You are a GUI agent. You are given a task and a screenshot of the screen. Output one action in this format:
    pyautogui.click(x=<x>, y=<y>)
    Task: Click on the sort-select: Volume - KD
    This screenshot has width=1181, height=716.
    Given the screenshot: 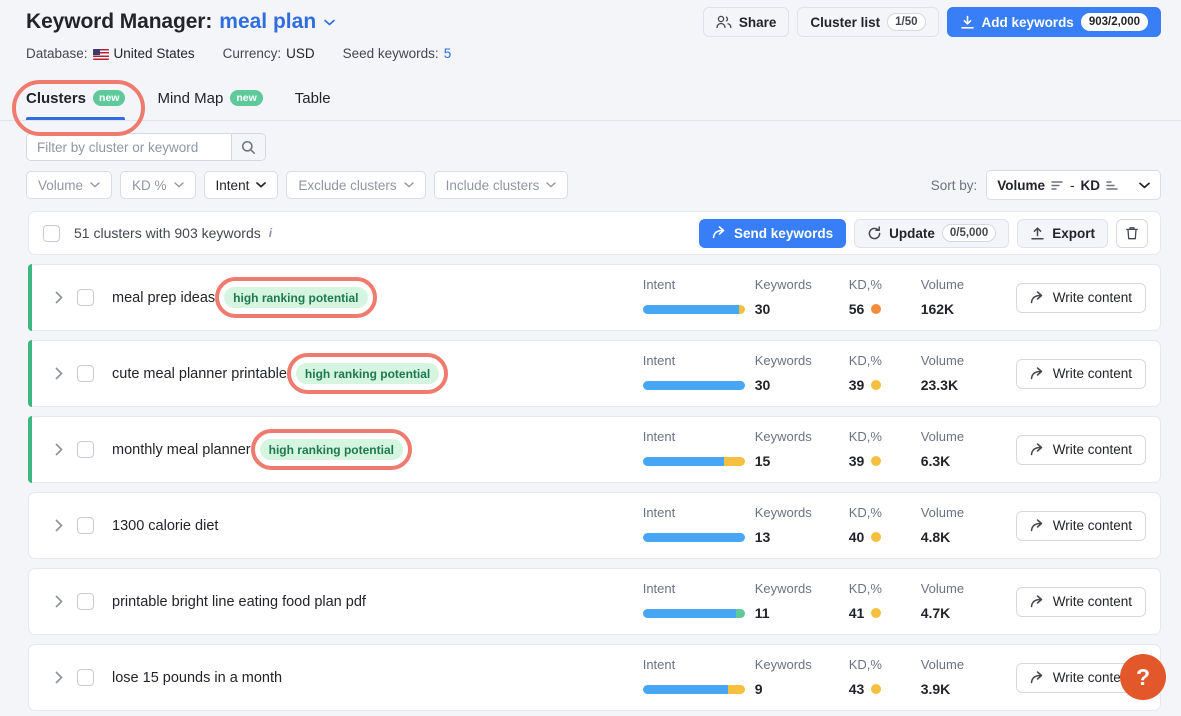 What is the action you would take?
    pyautogui.click(x=1073, y=185)
    